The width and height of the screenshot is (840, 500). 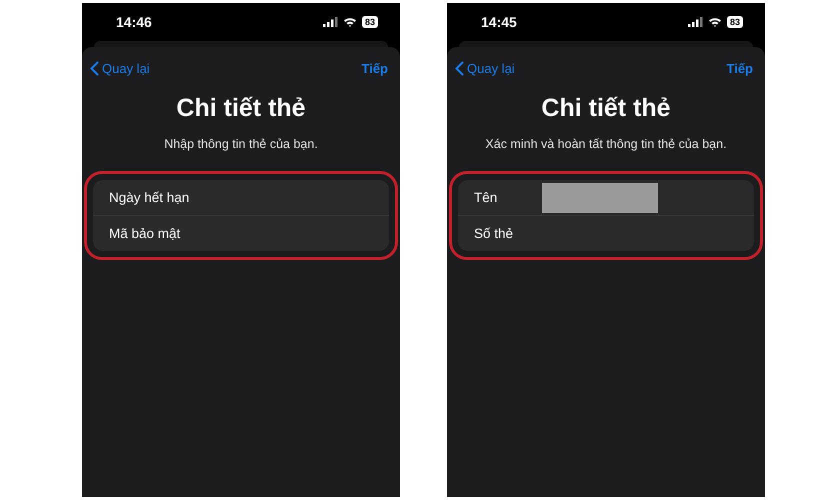 What do you see at coordinates (606, 233) in the screenshot?
I see `form-row: Số thẻ` at bounding box center [606, 233].